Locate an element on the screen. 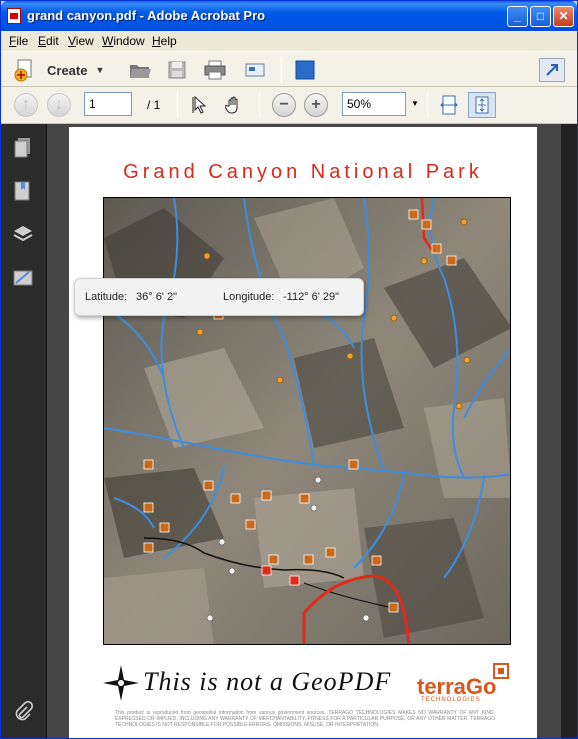 This screenshot has height=739, width=578. menu-file: File is located at coordinates (18, 41).